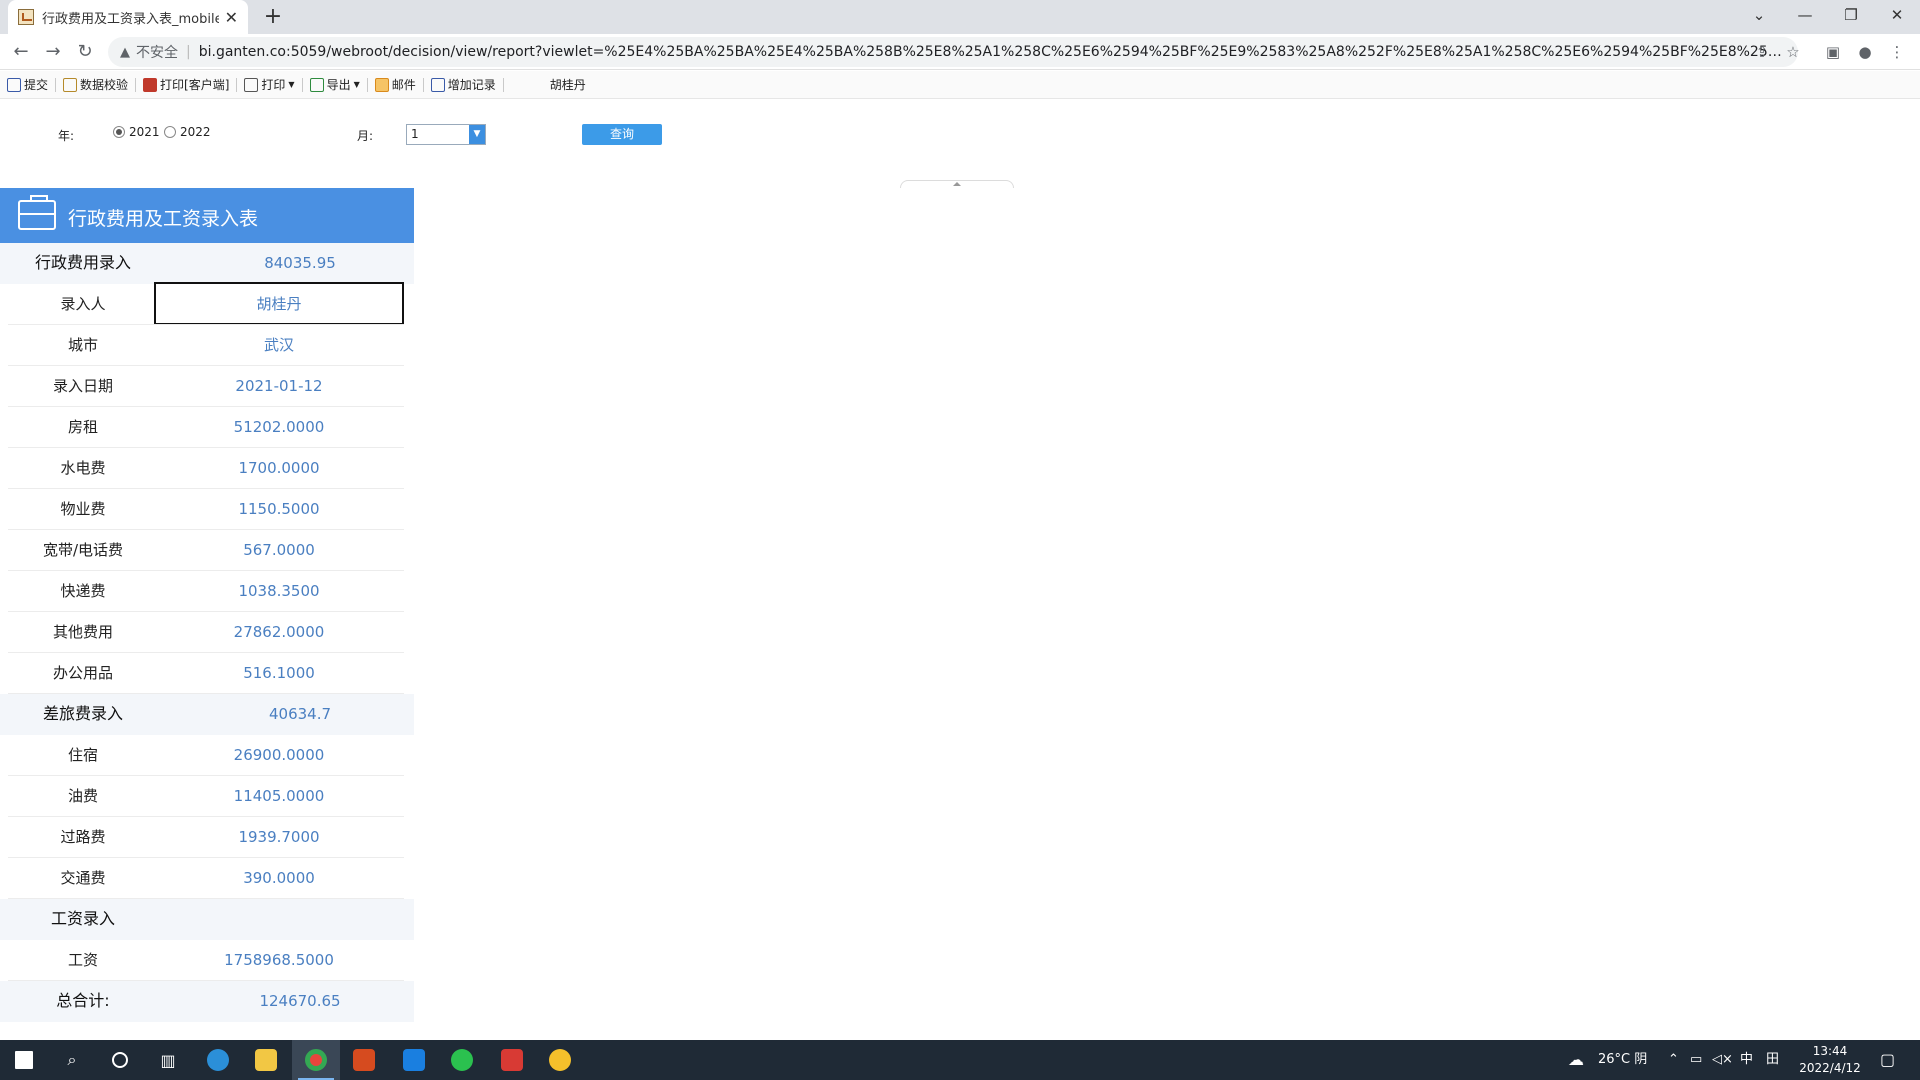 This screenshot has width=1920, height=1080. I want to click on minimize-button: —, so click(1805, 15).